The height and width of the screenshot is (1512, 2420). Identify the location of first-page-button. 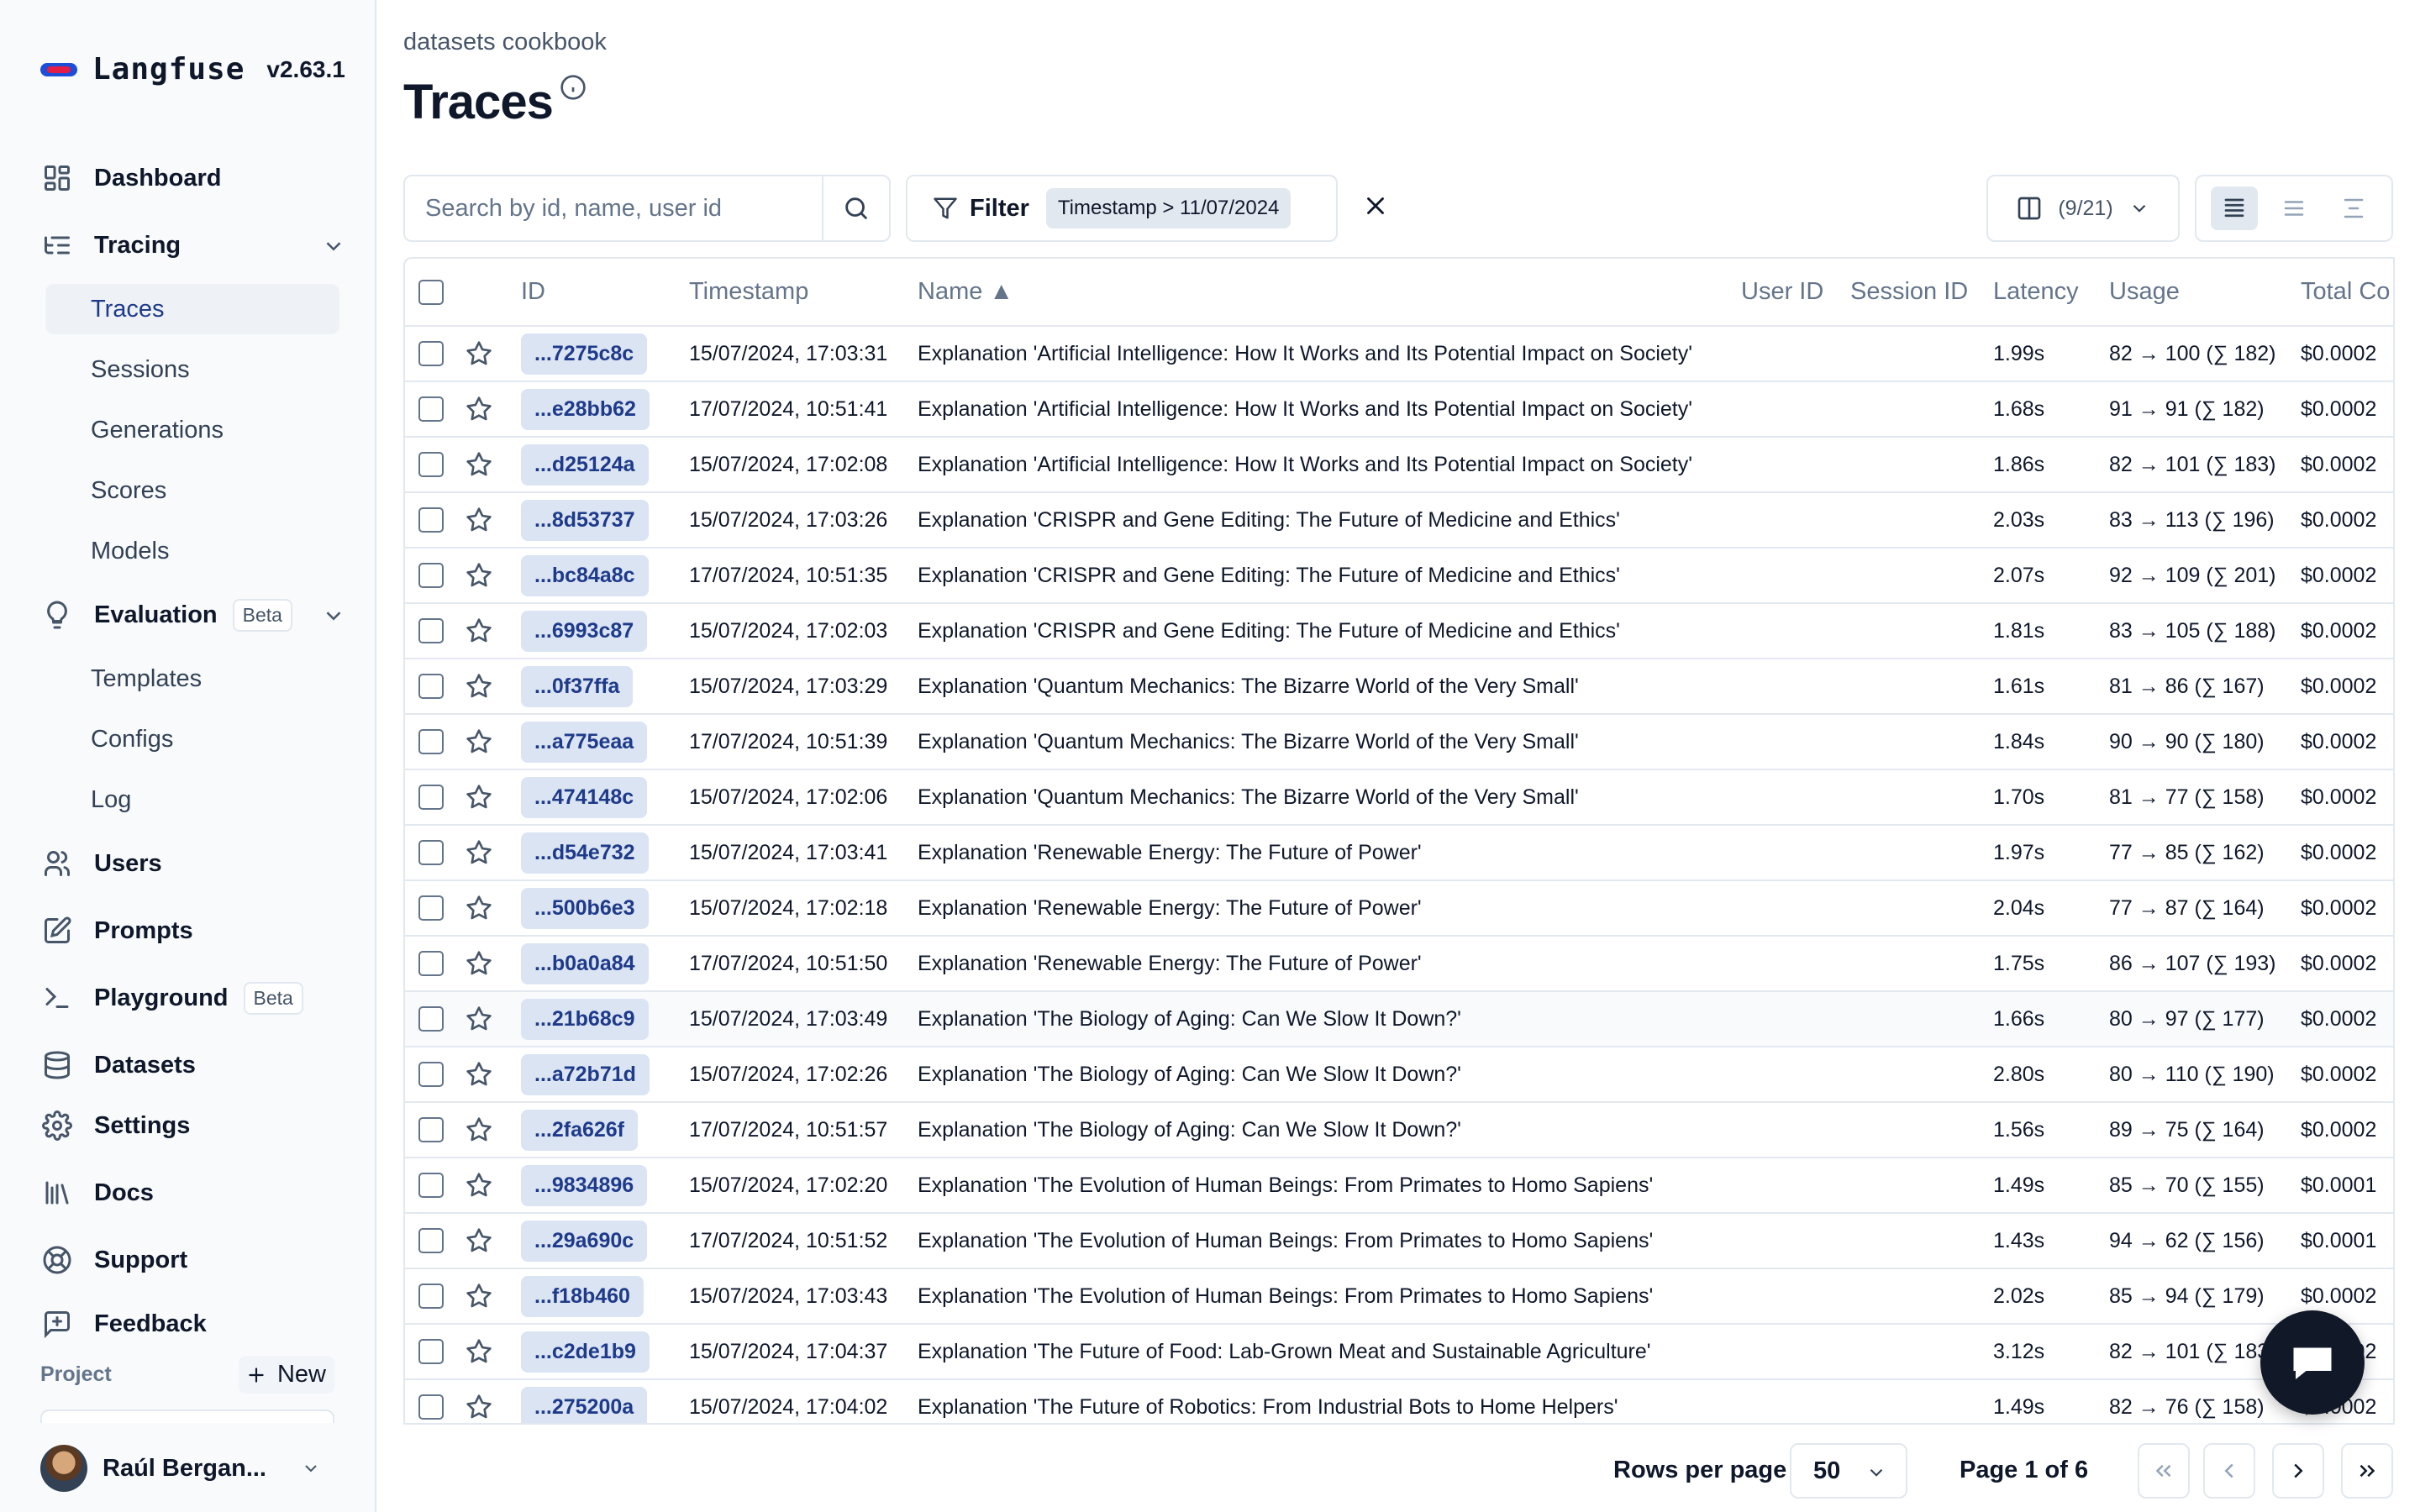
(2164, 1471).